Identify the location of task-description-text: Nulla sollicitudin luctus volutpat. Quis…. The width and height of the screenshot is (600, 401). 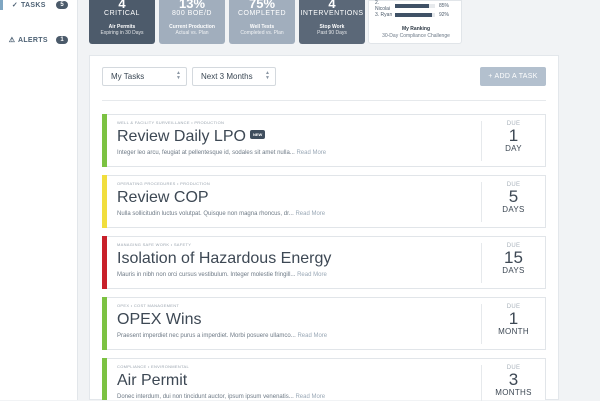
(205, 214).